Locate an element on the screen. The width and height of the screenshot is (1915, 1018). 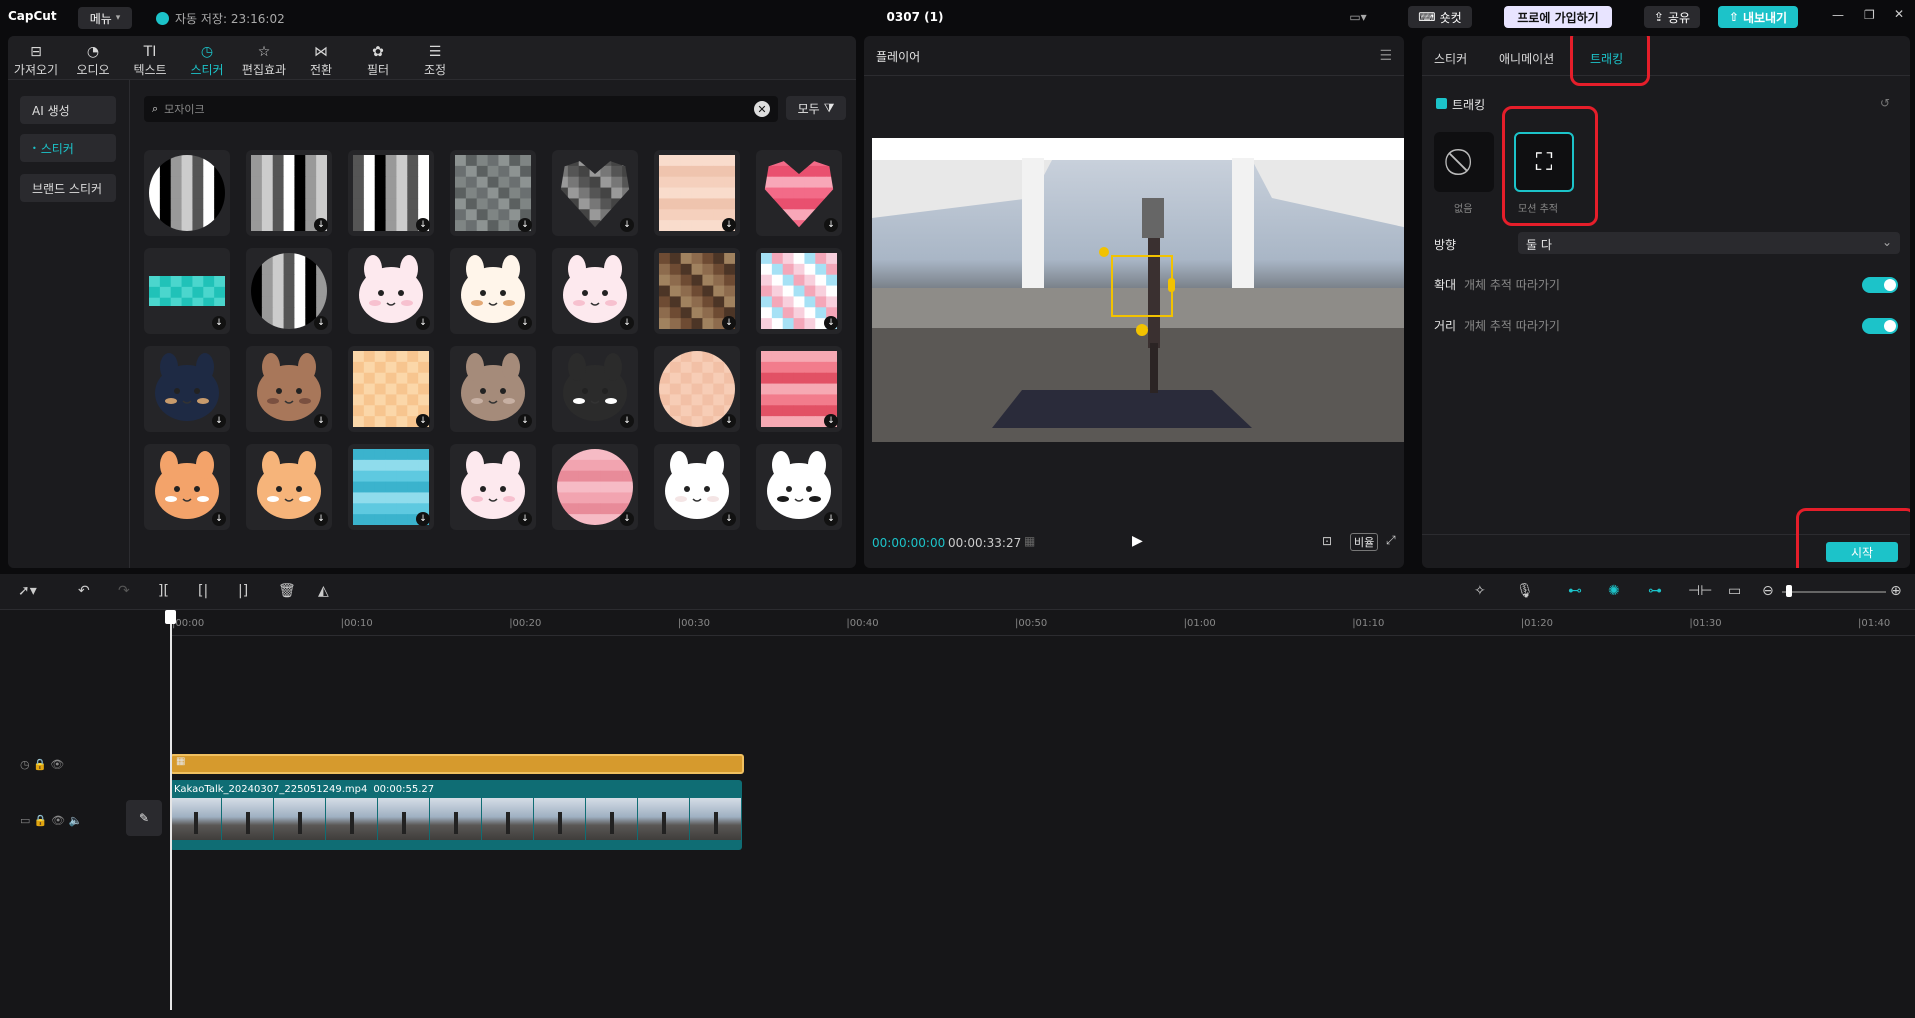
zoom-slider is located at coordinates (1834, 592).